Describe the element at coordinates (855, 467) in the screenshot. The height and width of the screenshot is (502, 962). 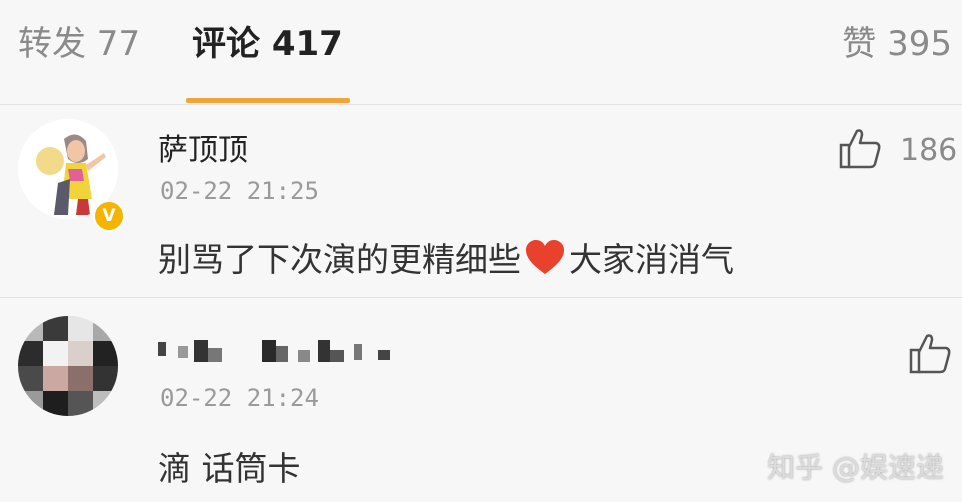
I see `watermark: 知乎 @娱速递` at that location.